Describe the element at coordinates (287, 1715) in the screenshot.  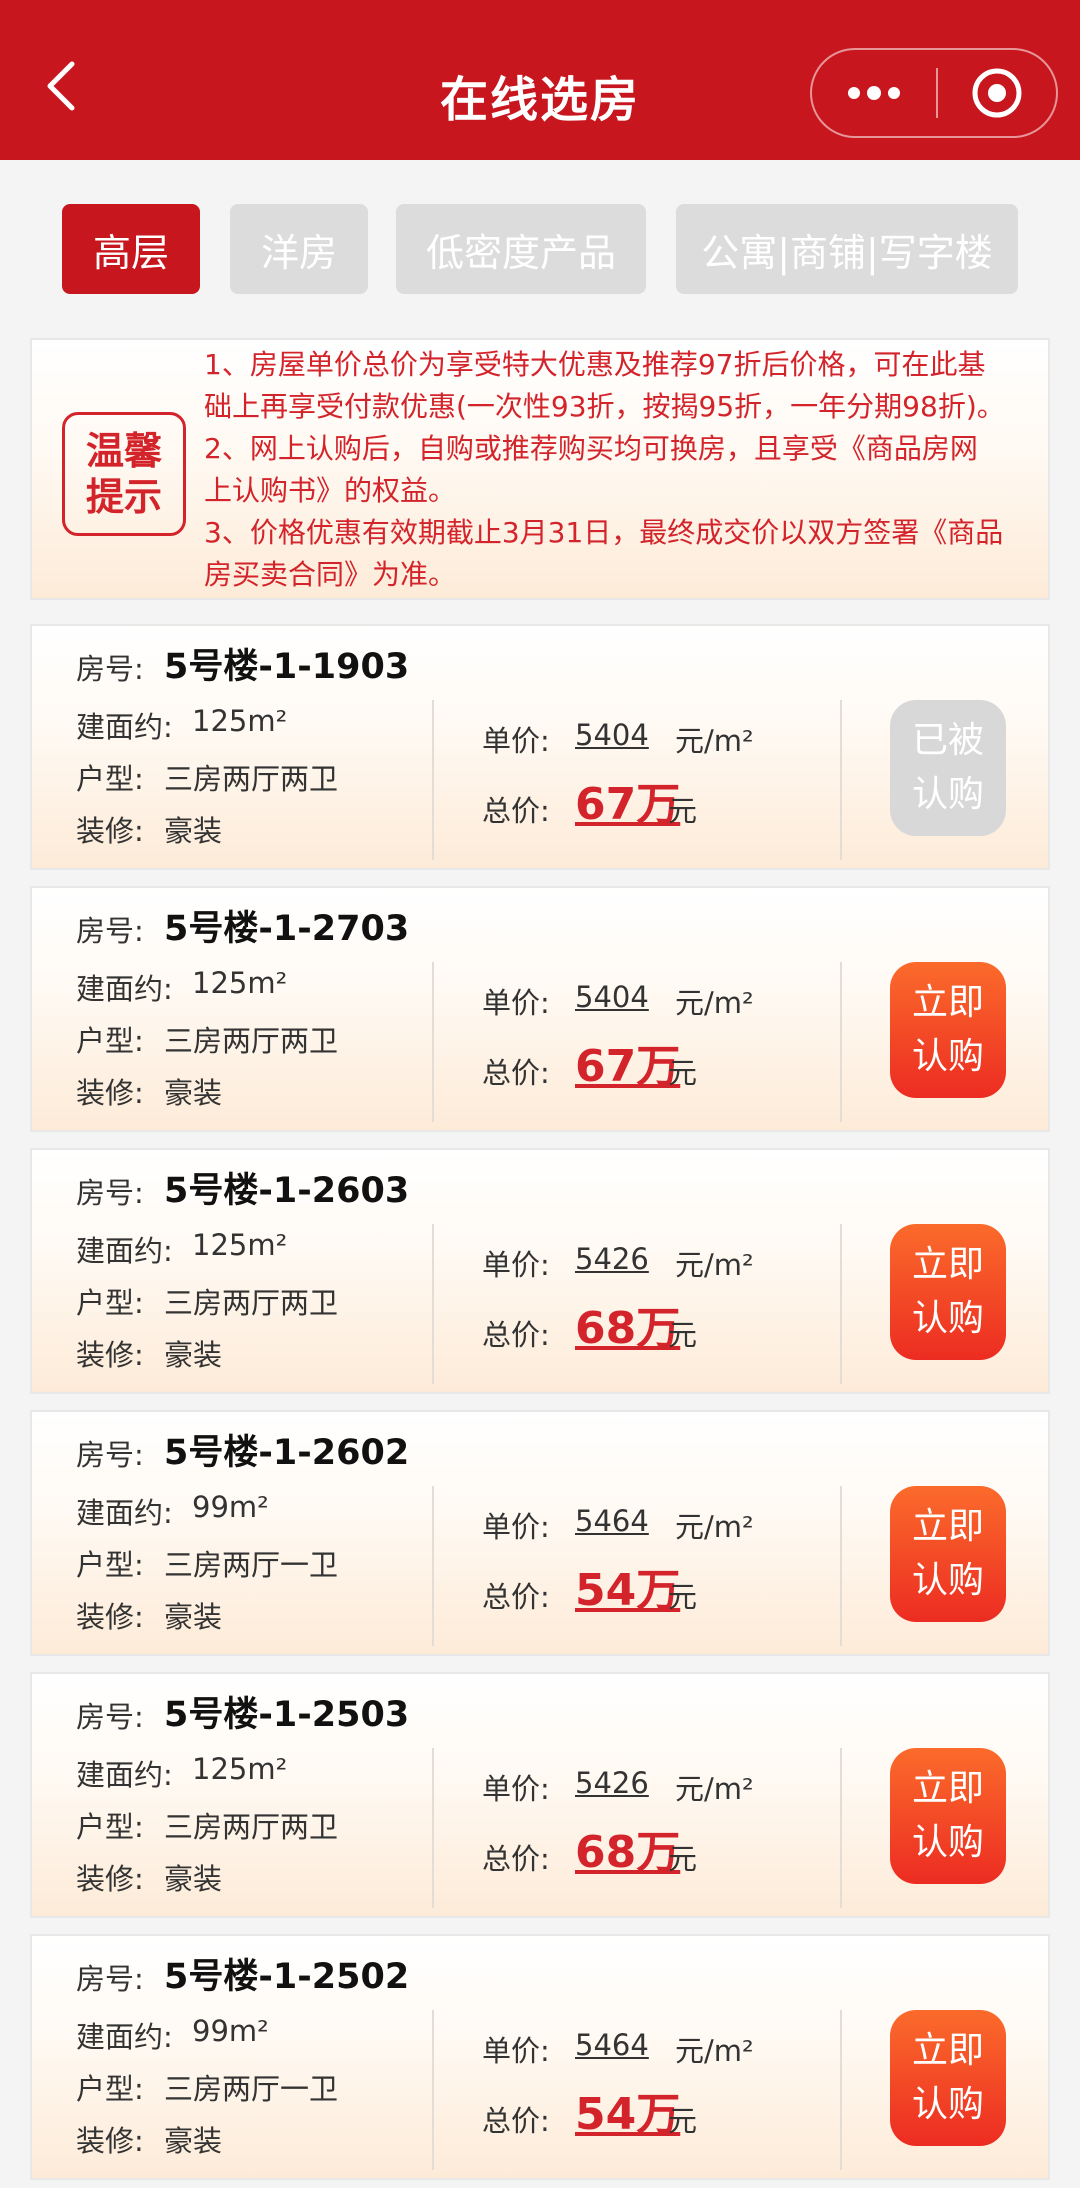
I see `room-number: 5号楼-1-2503` at that location.